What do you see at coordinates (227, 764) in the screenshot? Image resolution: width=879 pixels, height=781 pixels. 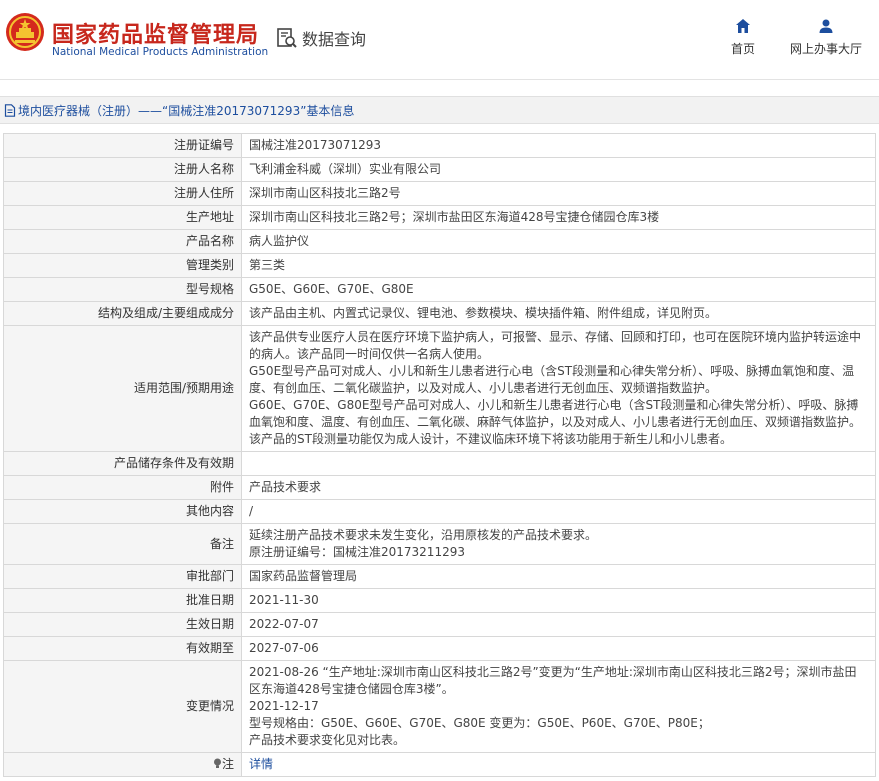 I see `note-label: 注` at bounding box center [227, 764].